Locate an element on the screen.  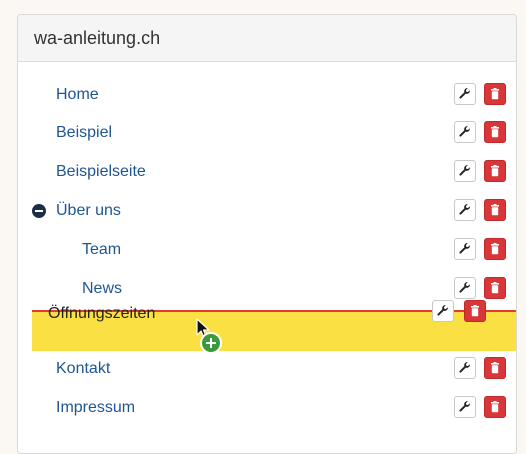
menu-item-label: Beispielseite is located at coordinates (101, 172).